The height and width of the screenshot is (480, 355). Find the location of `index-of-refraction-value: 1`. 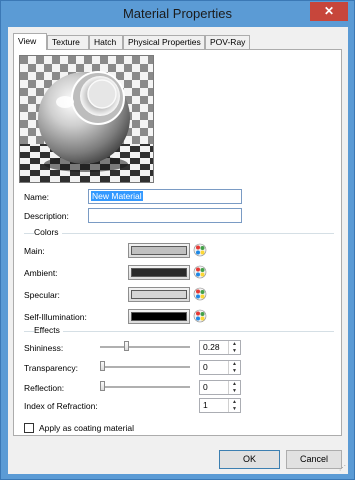

index-of-refraction-value: 1 is located at coordinates (205, 405).